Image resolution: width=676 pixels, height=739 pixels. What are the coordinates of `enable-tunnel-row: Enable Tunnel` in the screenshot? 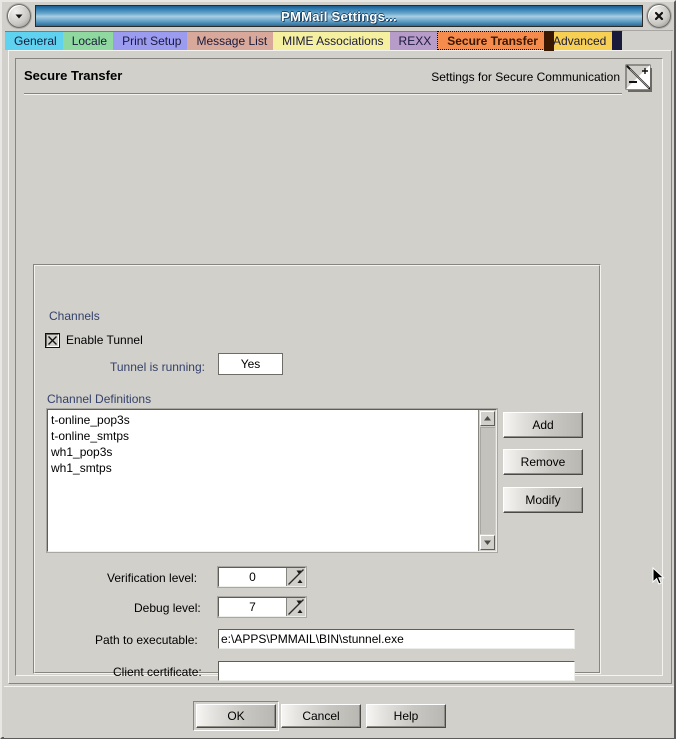 It's located at (94, 340).